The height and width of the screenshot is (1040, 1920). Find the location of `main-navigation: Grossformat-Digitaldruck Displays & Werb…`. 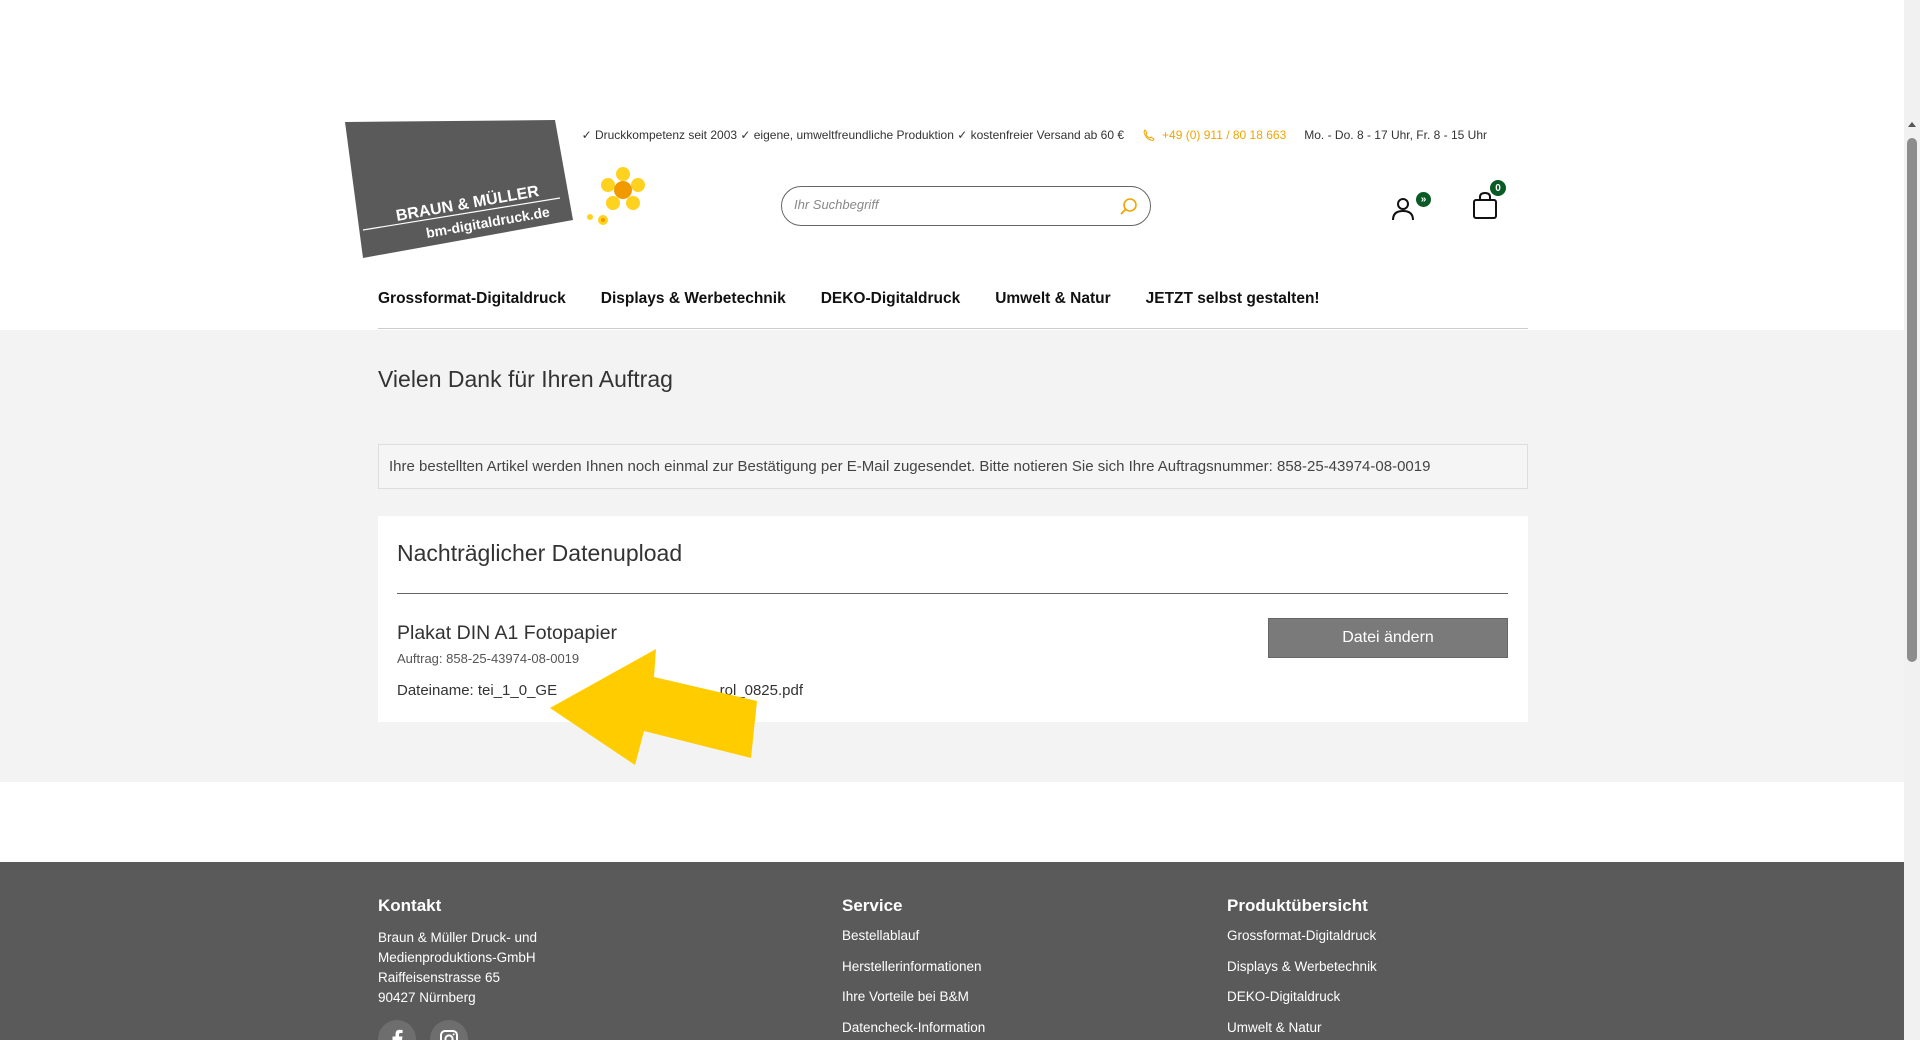

main-navigation: Grossformat-Digitaldruck Displays & Werb… is located at coordinates (849, 299).